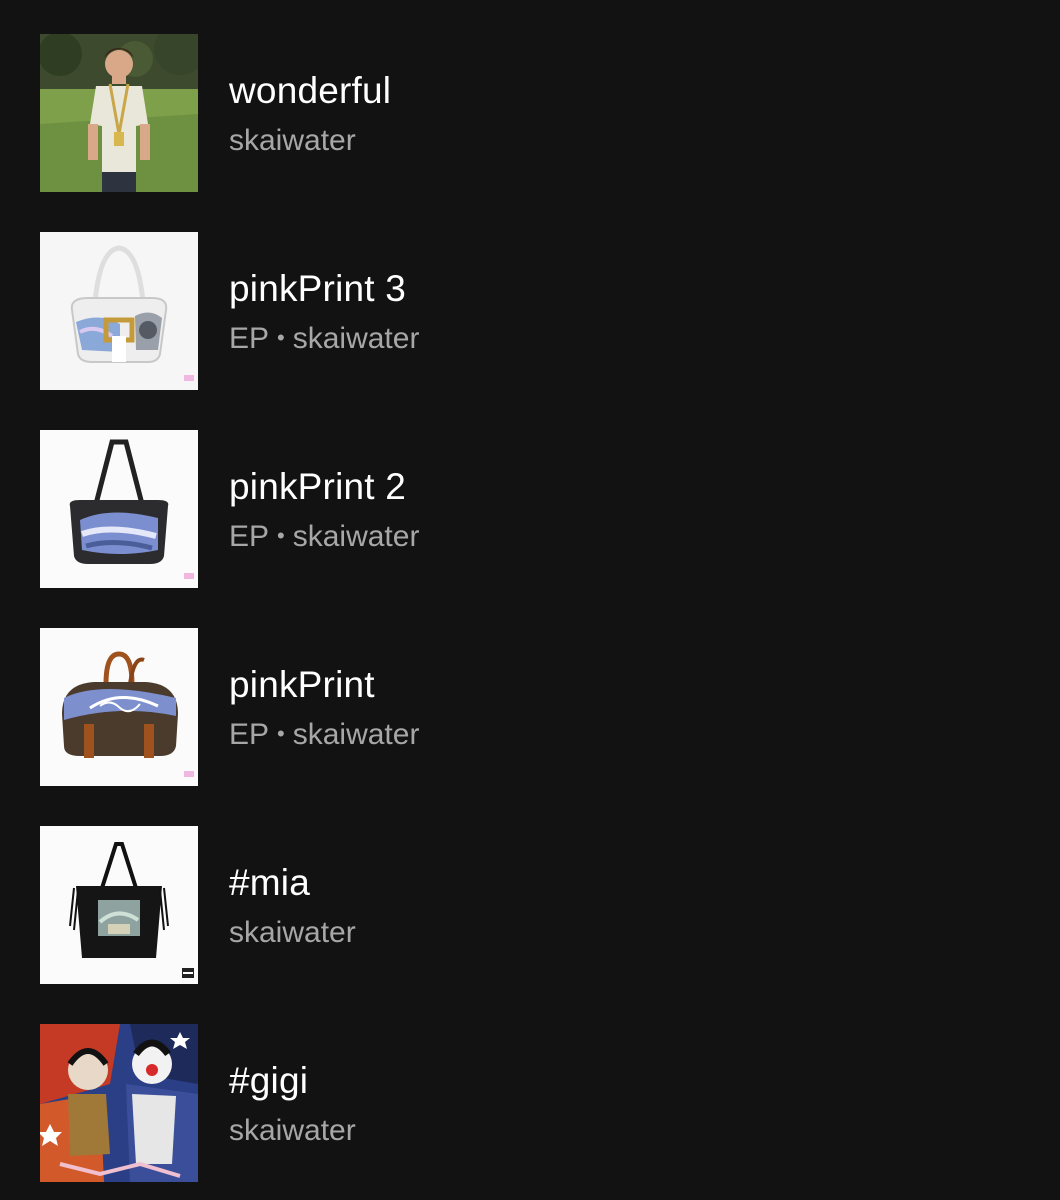 This screenshot has width=1060, height=1200. What do you see at coordinates (302, 684) in the screenshot?
I see `release-title: pinkPrint` at bounding box center [302, 684].